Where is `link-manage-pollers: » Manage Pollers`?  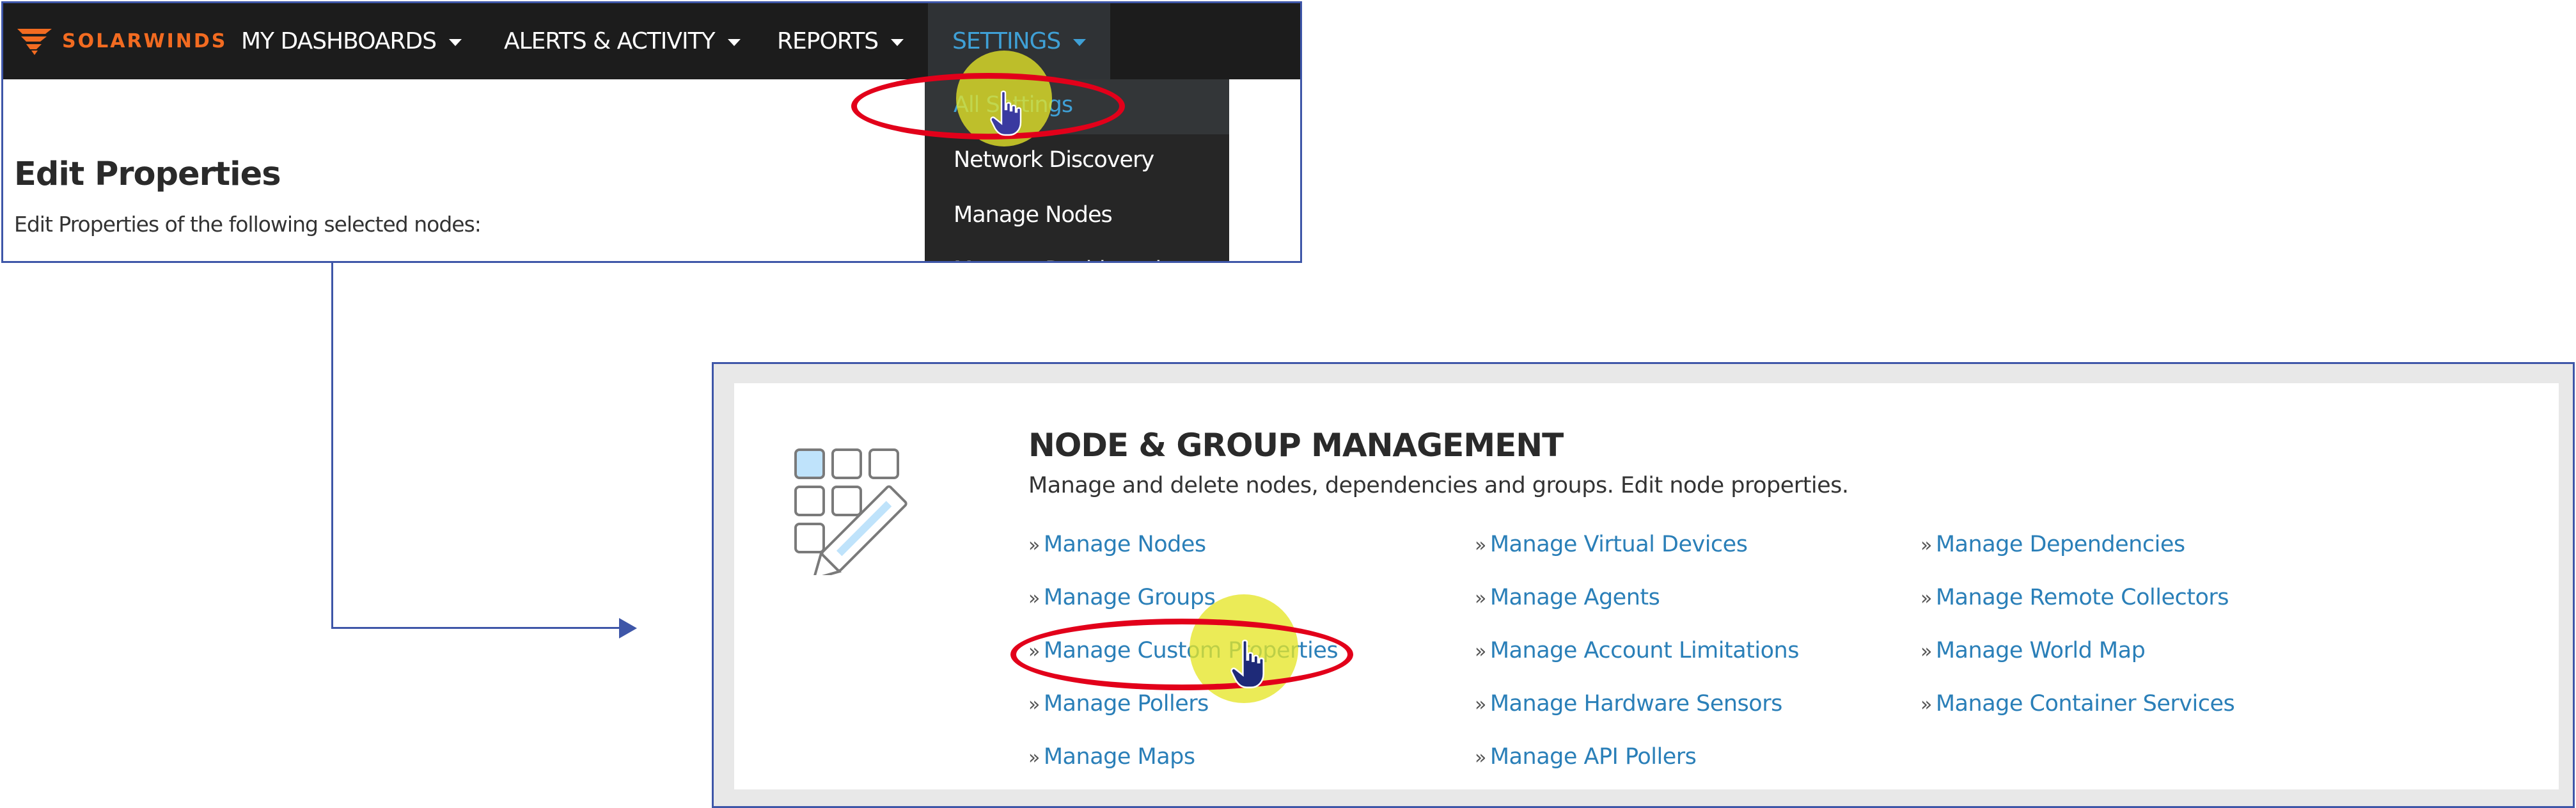
link-manage-pollers: » Manage Pollers is located at coordinates (1118, 704).